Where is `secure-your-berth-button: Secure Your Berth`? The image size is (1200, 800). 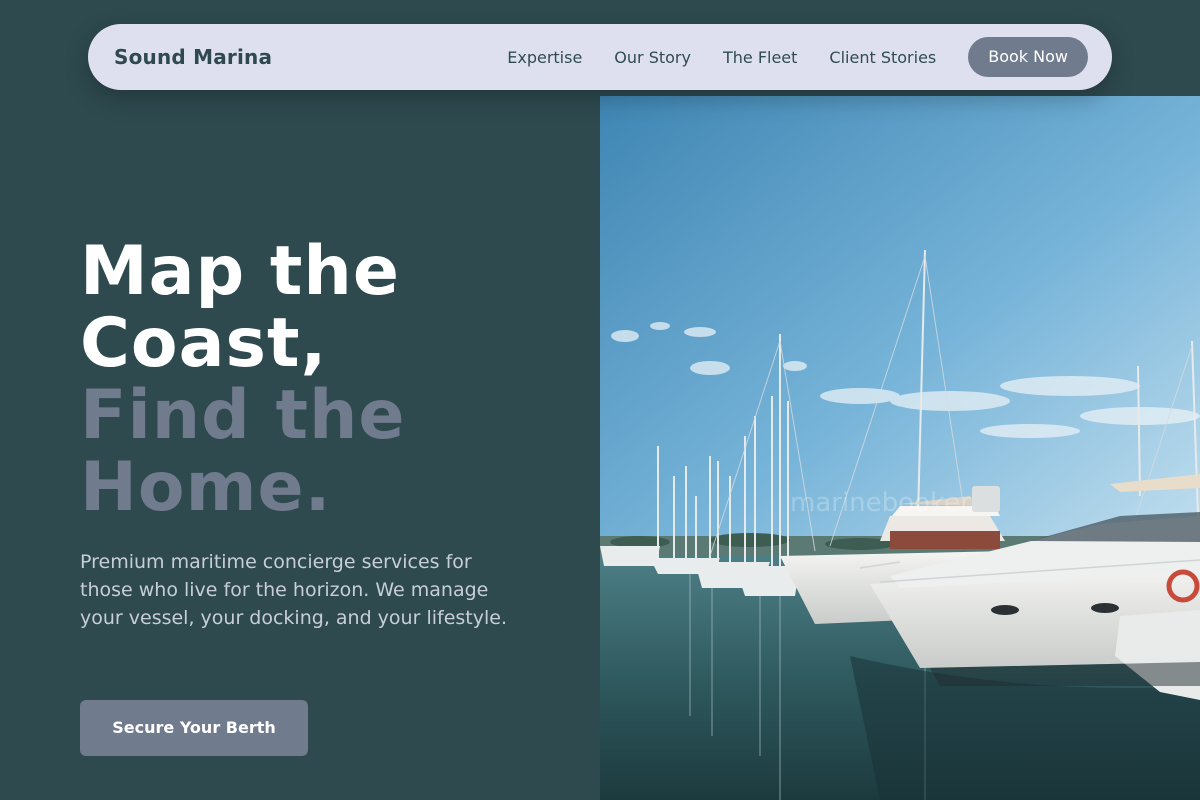
secure-your-berth-button: Secure Your Berth is located at coordinates (194, 728).